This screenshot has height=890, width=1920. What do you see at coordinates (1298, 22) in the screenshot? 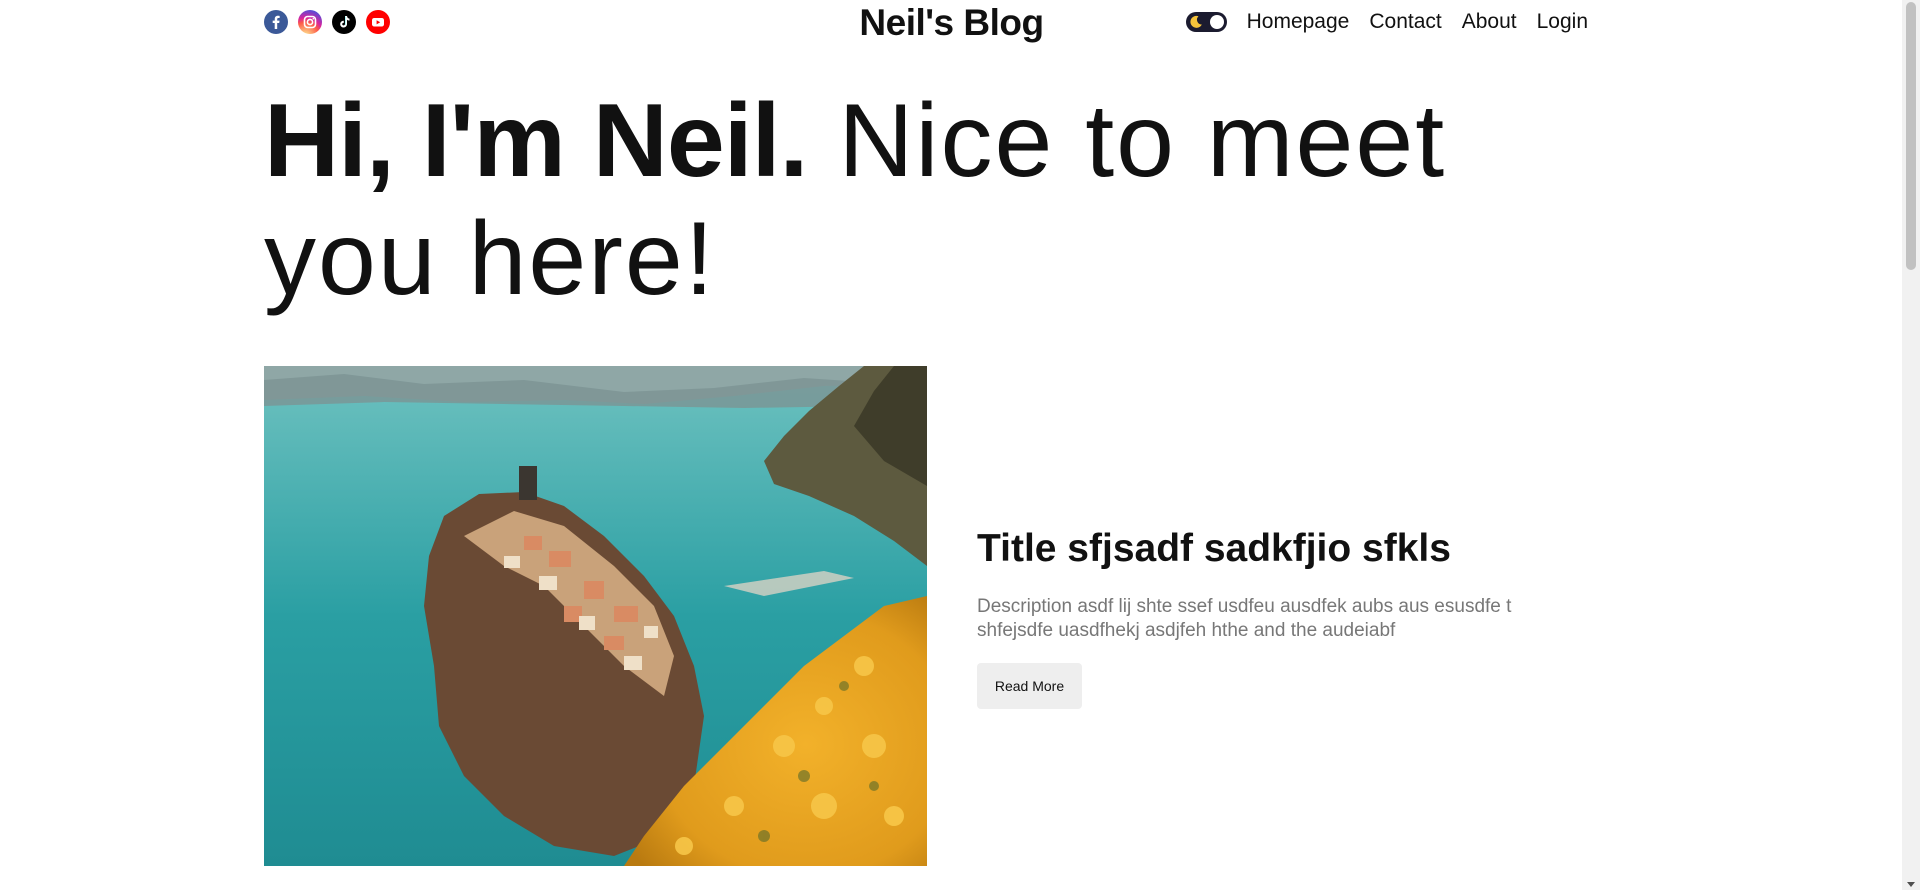
I see `nav-homepage: Homepage` at bounding box center [1298, 22].